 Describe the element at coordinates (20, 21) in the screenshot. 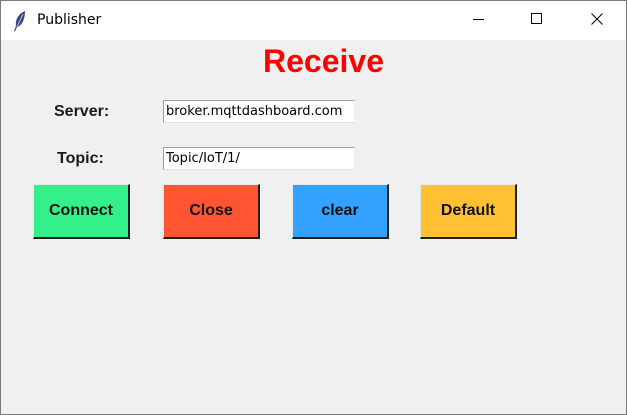

I see `feather-icon` at that location.